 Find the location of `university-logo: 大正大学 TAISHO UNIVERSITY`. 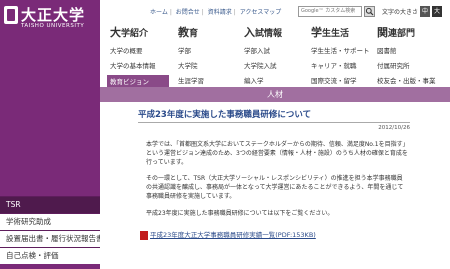

university-logo: 大正大学 TAISHO UNIVERSITY is located at coordinates (51, 18).